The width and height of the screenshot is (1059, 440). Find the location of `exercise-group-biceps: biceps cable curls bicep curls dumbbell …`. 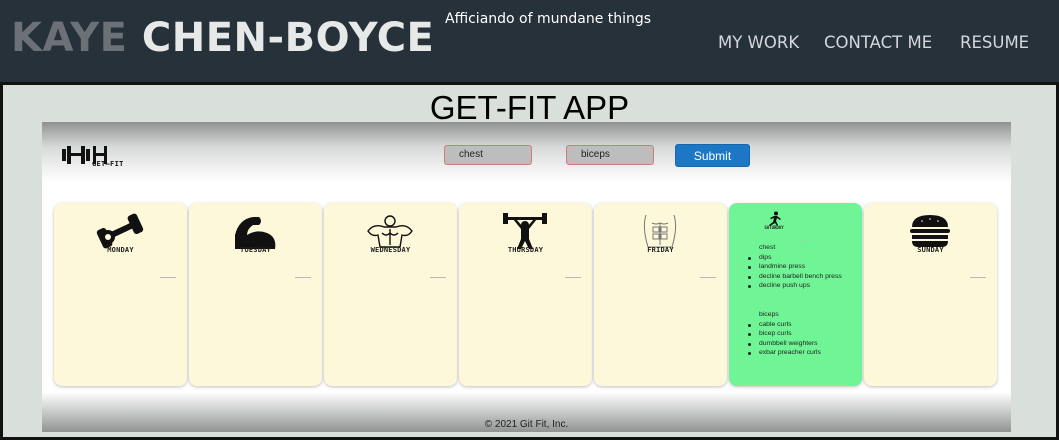

exercise-group-biceps: biceps cable curls bicep curls dumbbell … is located at coordinates (800, 334).